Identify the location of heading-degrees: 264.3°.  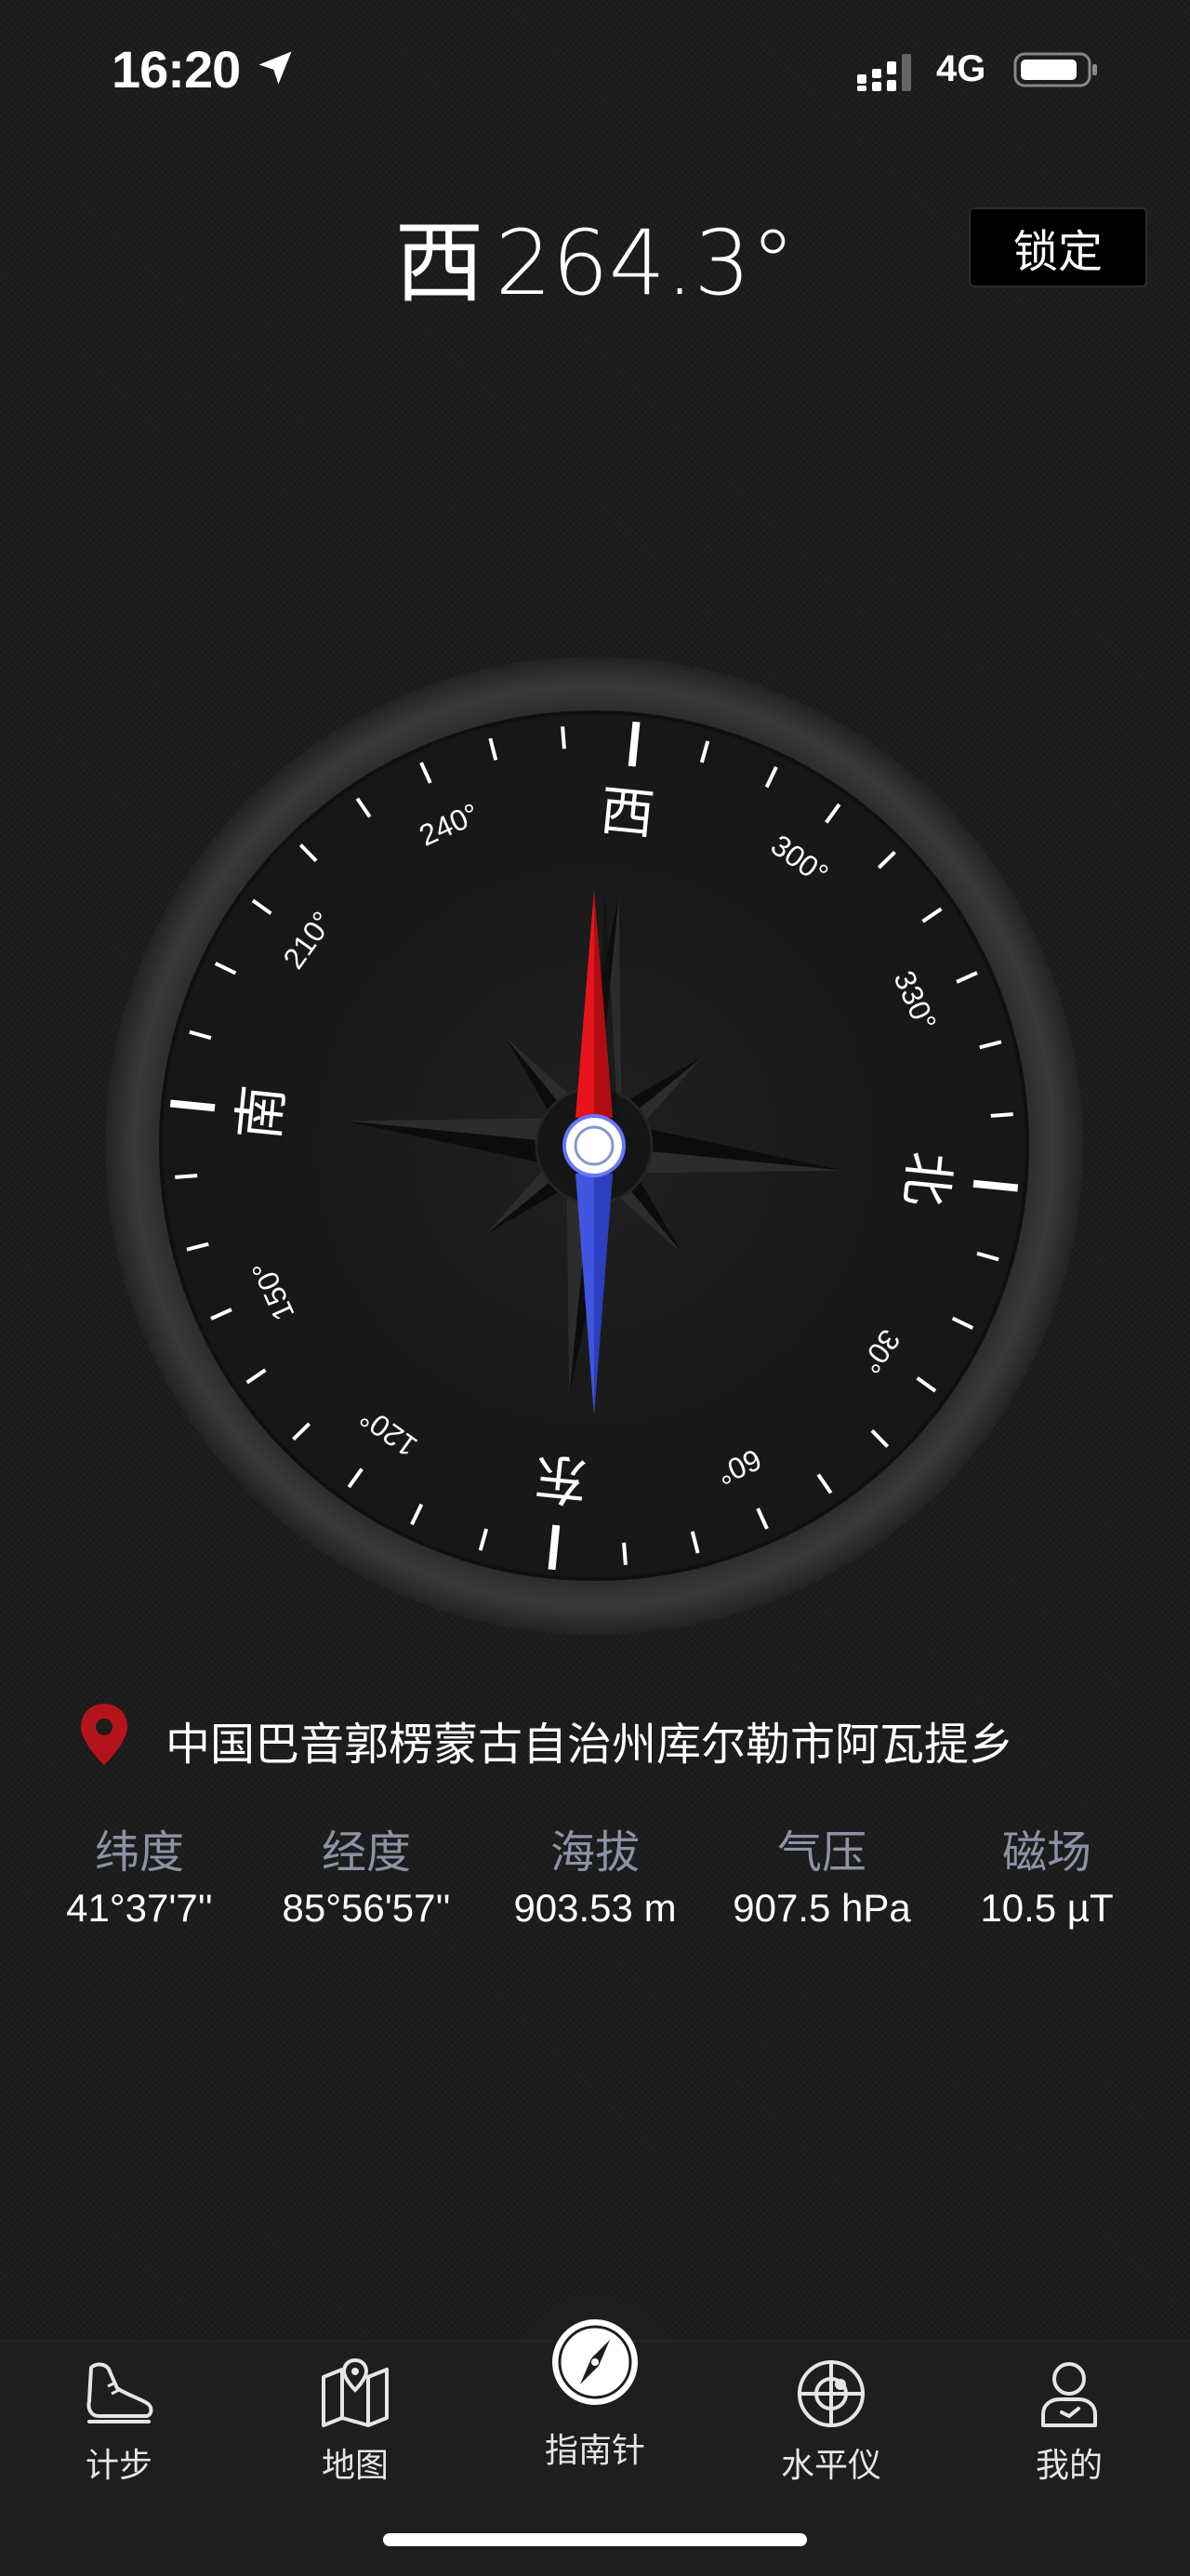
(645, 263).